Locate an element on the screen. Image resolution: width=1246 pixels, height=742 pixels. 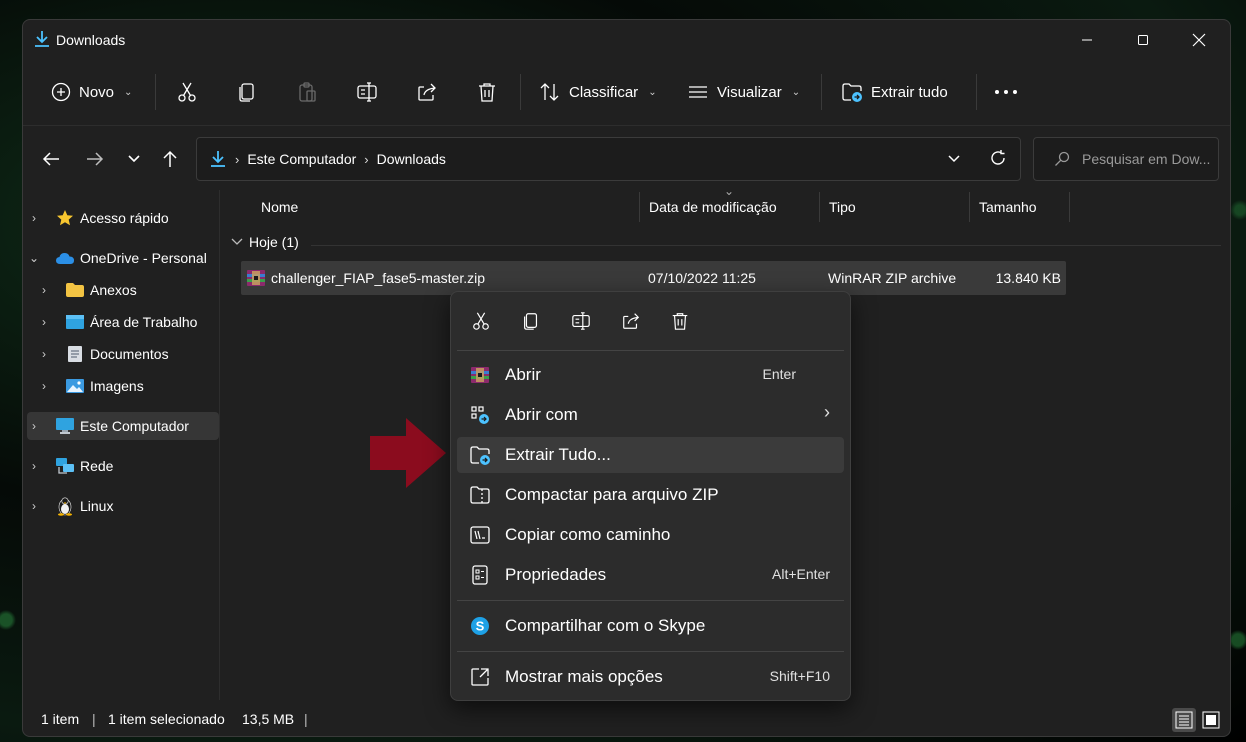
context-menu-divider is located at coordinates (650, 600).